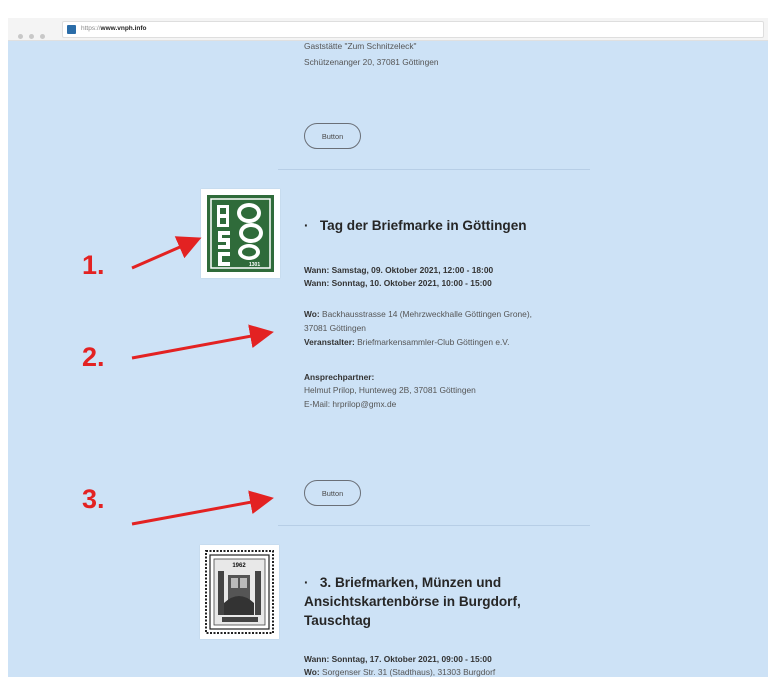 This screenshot has width=776, height=677. I want to click on annotation-3-arrow, so click(202, 508).